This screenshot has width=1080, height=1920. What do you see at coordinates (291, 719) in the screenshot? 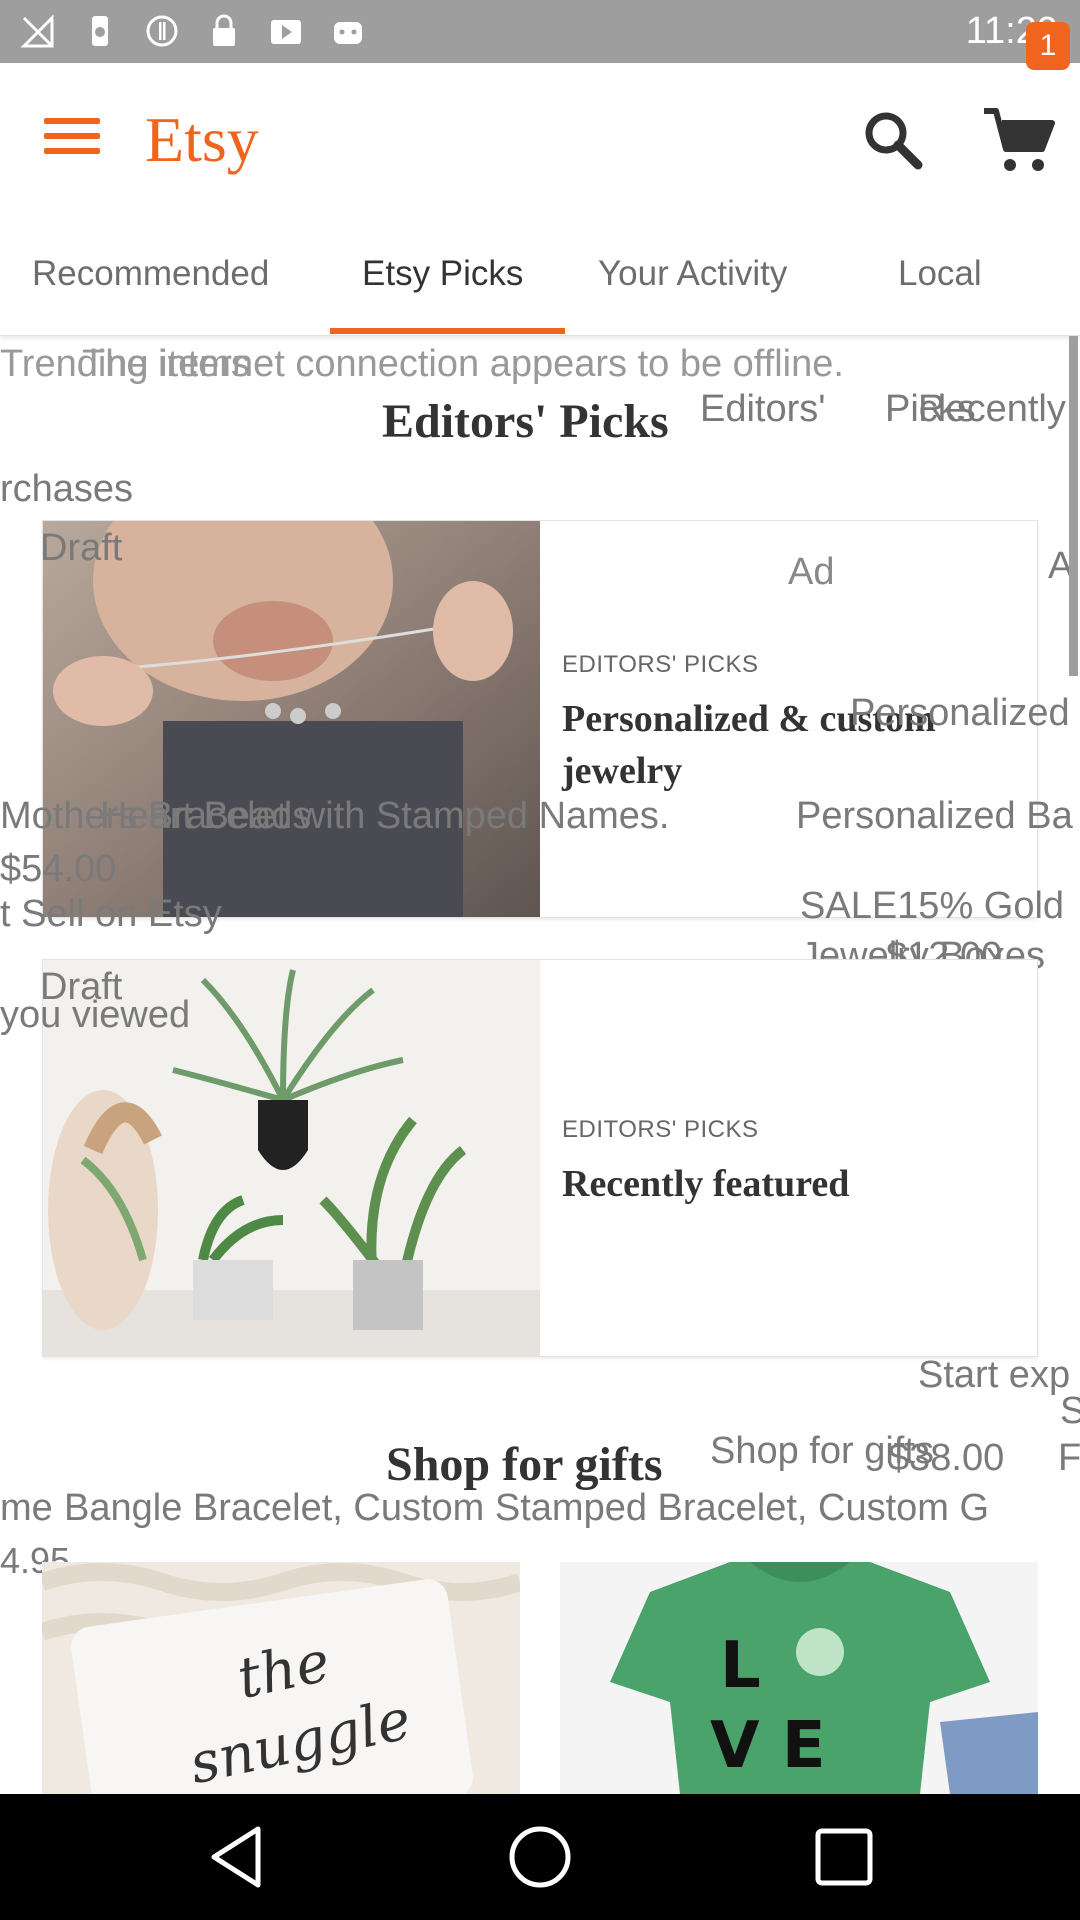
I see `jewelry-image` at bounding box center [291, 719].